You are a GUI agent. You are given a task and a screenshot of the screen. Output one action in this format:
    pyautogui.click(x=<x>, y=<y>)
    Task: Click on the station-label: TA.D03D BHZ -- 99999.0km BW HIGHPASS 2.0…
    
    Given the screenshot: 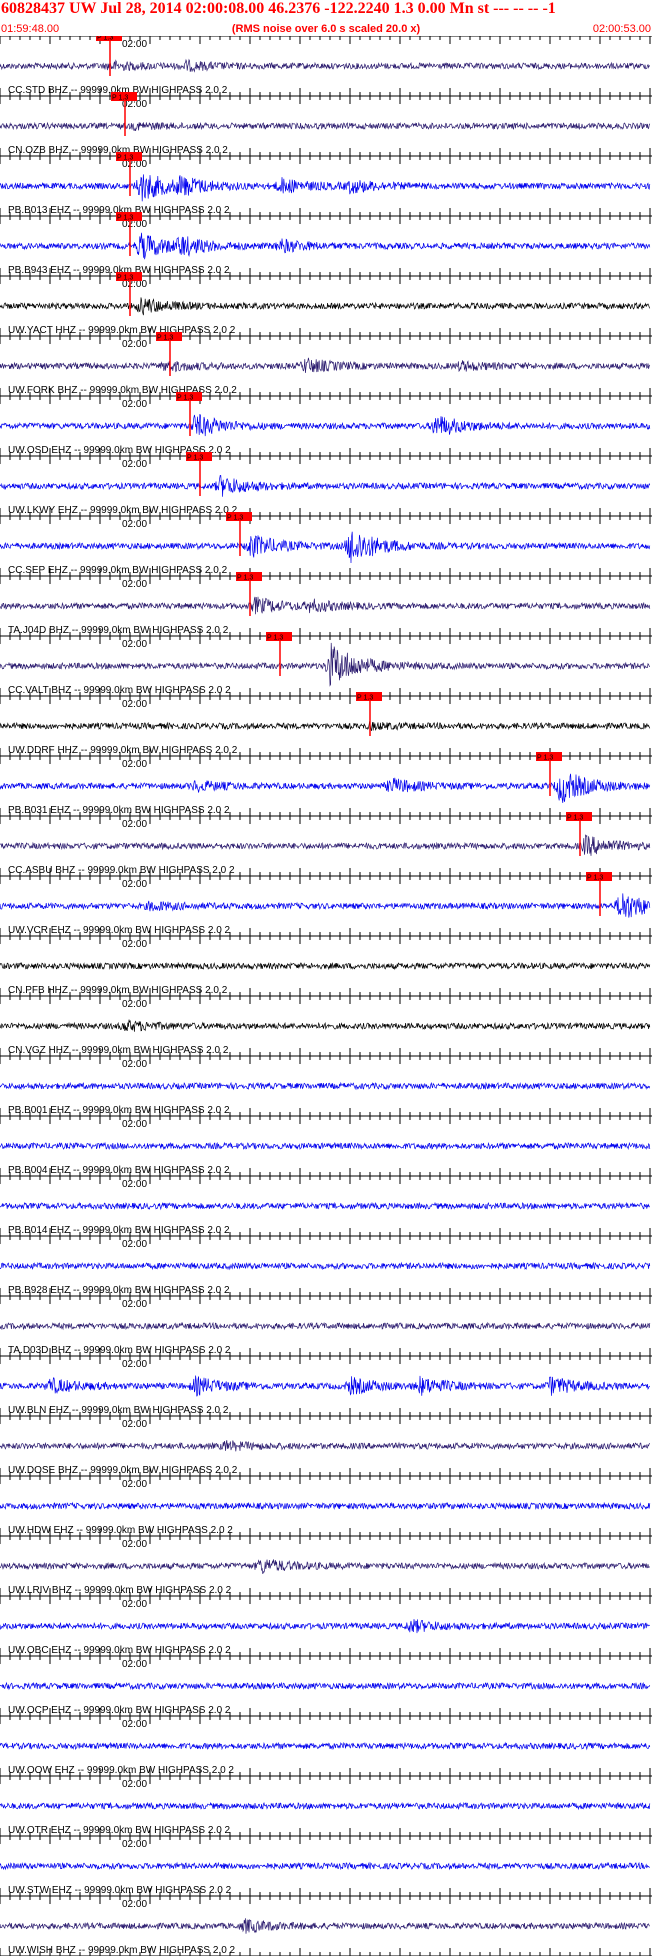 What is the action you would take?
    pyautogui.click(x=119, y=1350)
    